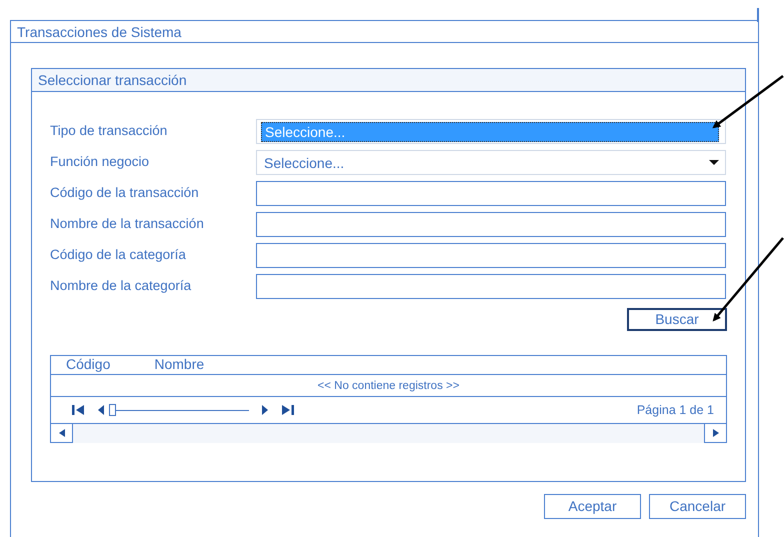 The height and width of the screenshot is (537, 784). Describe the element at coordinates (179, 365) in the screenshot. I see `column-header: Nombre` at that location.